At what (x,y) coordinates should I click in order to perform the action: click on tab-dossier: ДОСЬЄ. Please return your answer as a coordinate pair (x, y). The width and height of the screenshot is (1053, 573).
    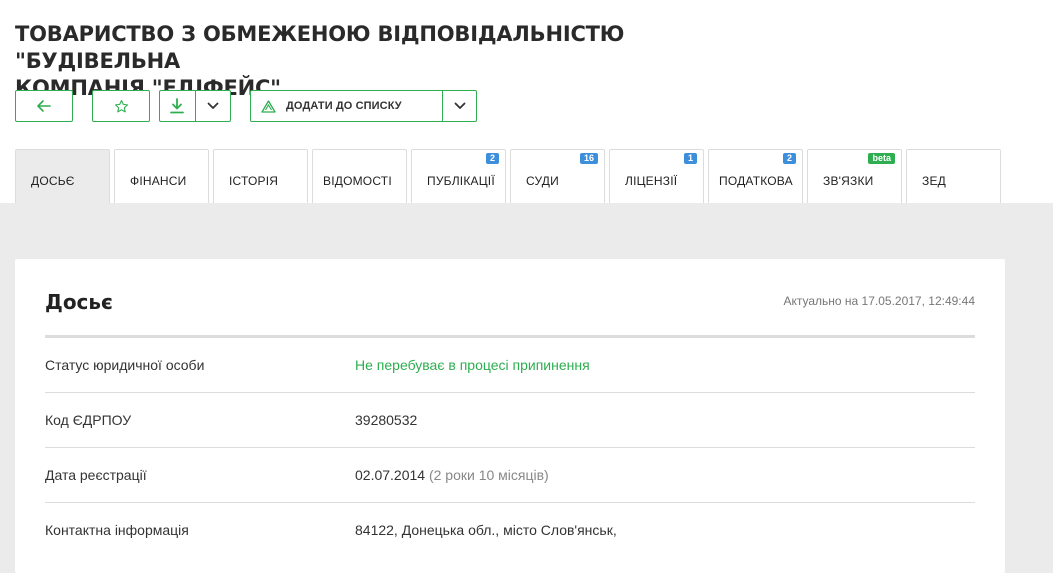
    Looking at the image, I should click on (62, 176).